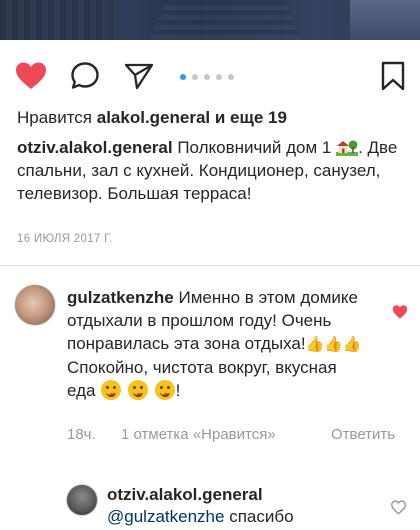 The height and width of the screenshot is (530, 420). I want to click on post-action-bar, so click(210, 76).